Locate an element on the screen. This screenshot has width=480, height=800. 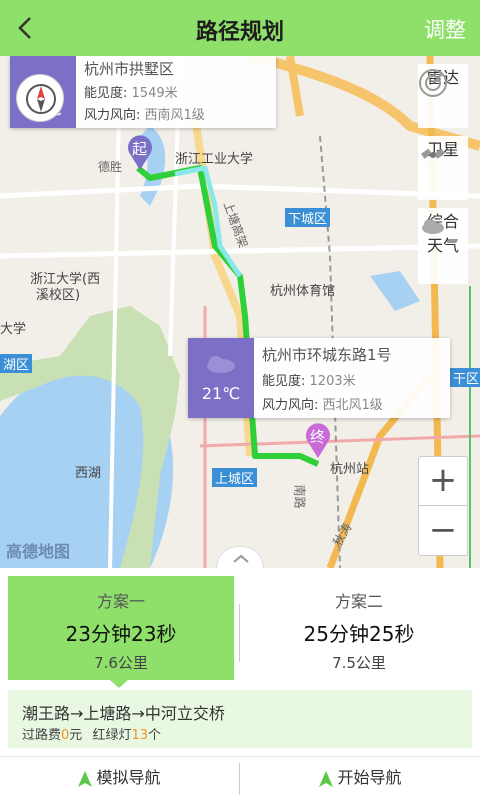
start-navigation-label: 开始导航 is located at coordinates (369, 777).